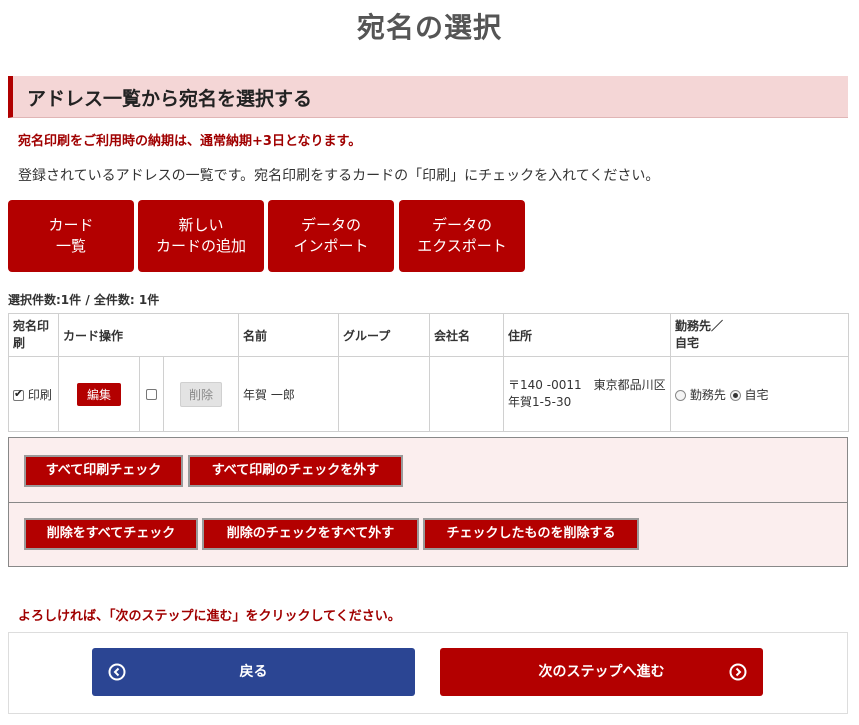  Describe the element at coordinates (735, 395) in the screenshot. I see `home-radio` at that location.